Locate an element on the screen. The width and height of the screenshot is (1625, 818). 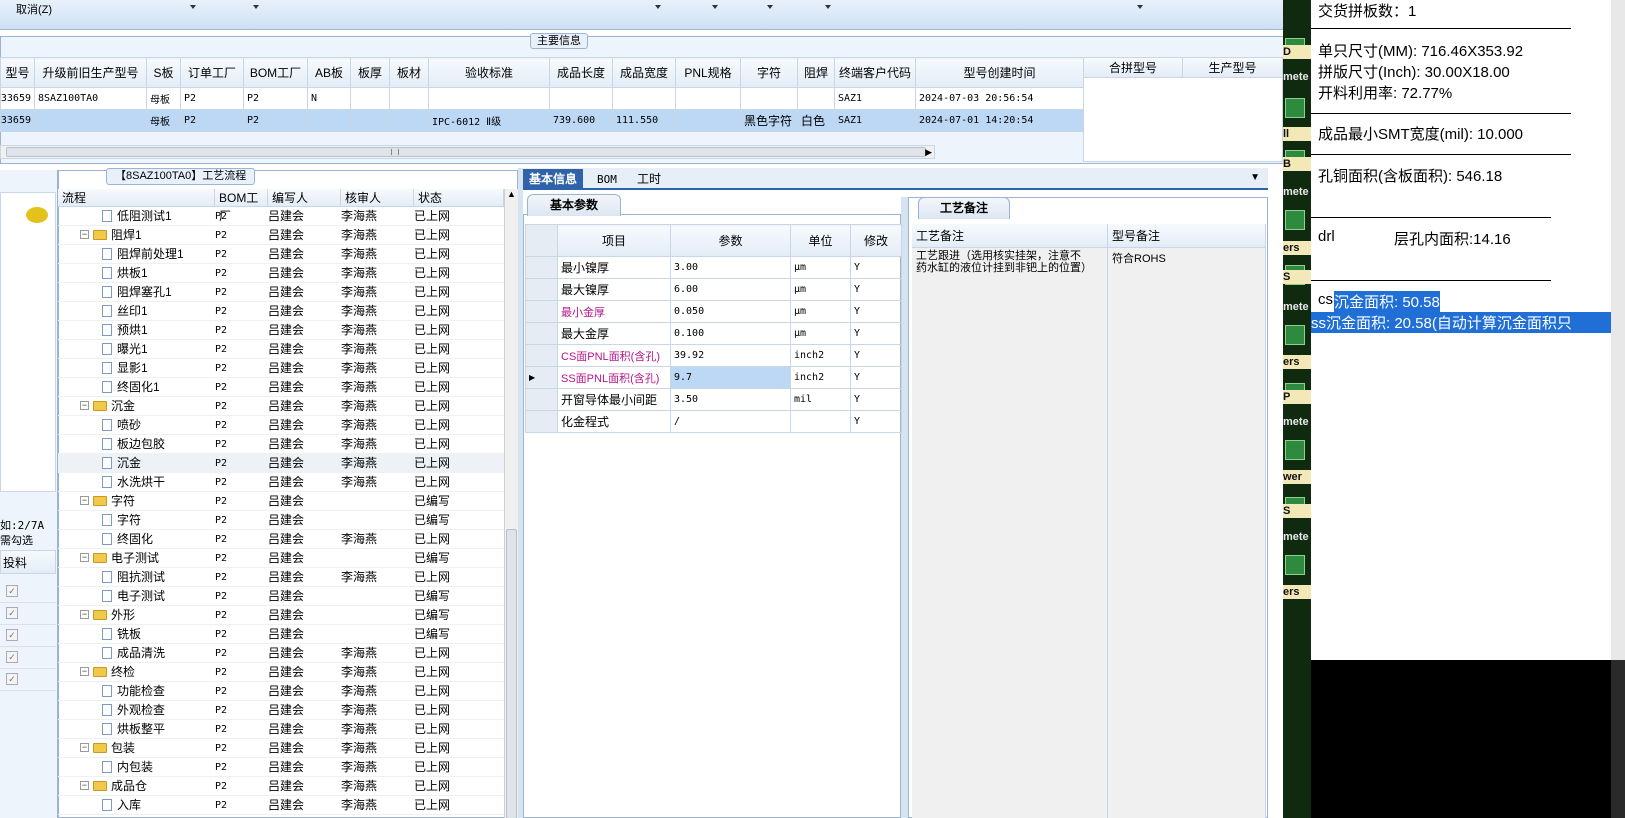
process-row: 入库 P2 吕建会 李海燕 已上网 is located at coordinates (281, 805).